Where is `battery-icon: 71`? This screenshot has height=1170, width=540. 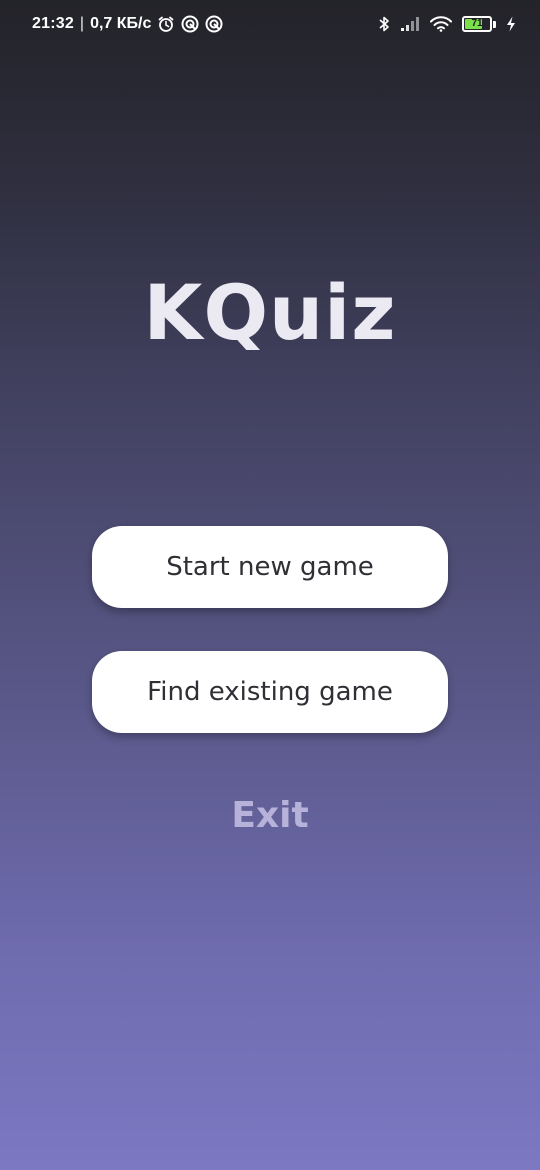 battery-icon: 71 is located at coordinates (477, 24).